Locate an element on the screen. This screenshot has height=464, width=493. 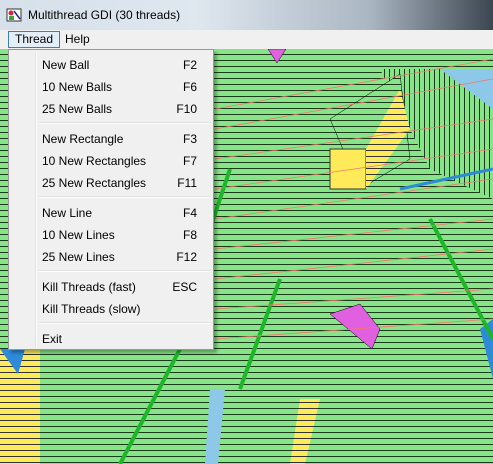
menu-bar: Thread Help is located at coordinates (246, 40).